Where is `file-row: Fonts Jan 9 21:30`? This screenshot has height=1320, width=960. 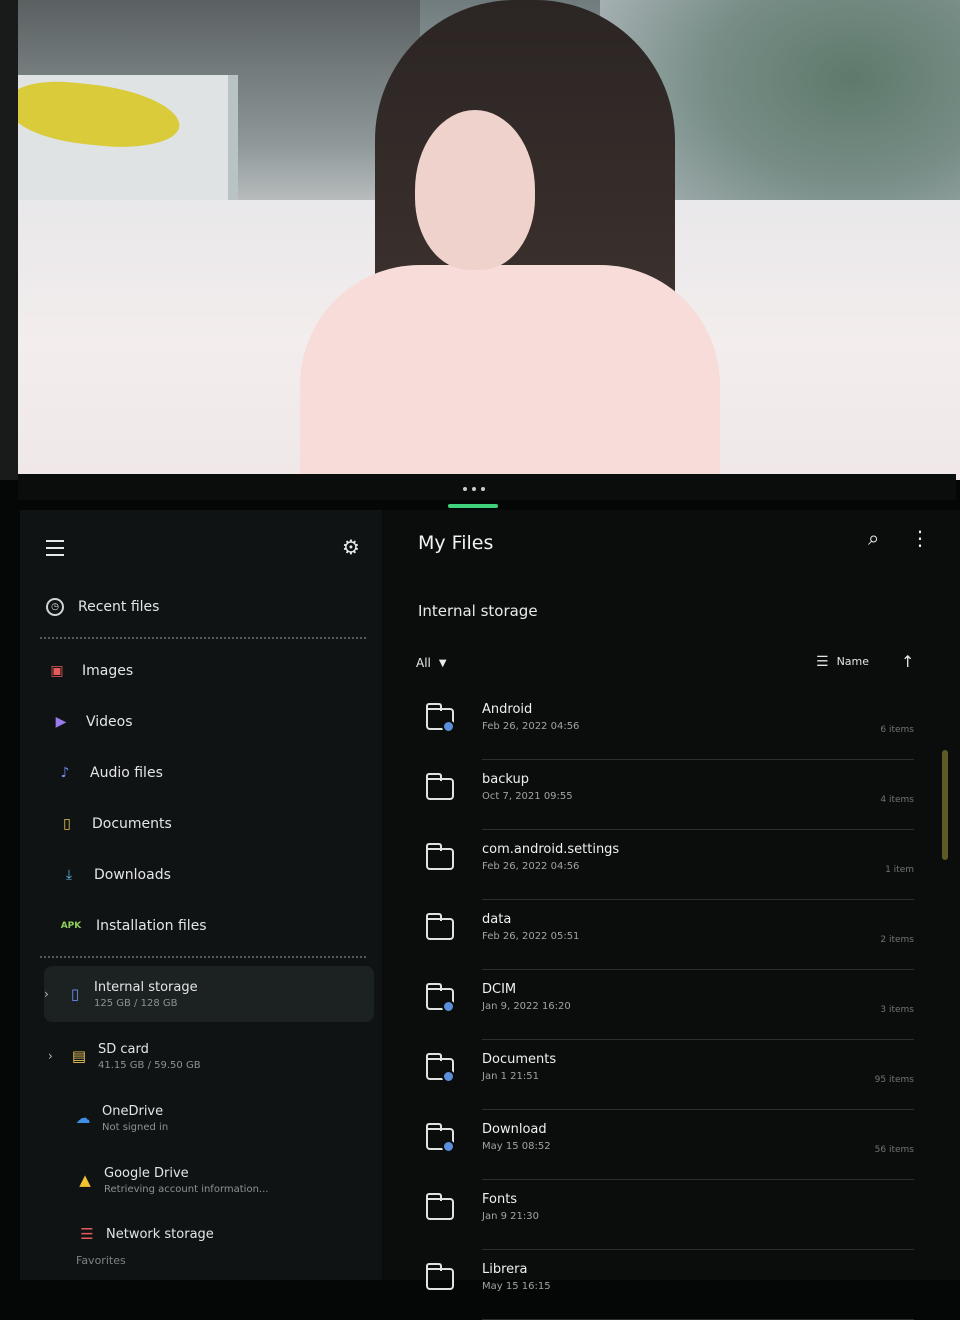
file-row: Fonts Jan 9 21:30 is located at coordinates (666, 1215).